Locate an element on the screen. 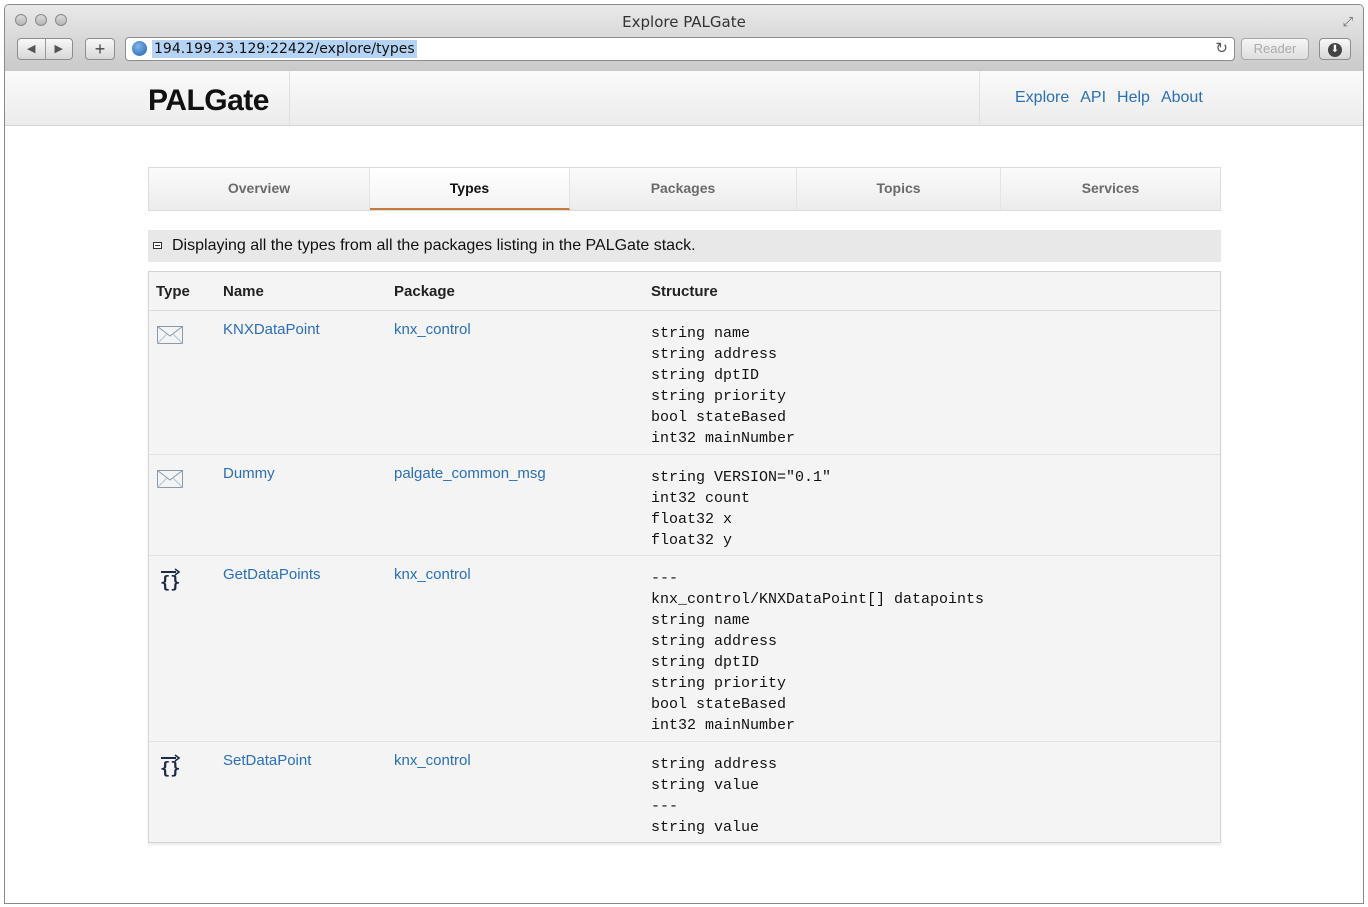 The height and width of the screenshot is (907, 1368). table-header: Type Name Package Structure is located at coordinates (684, 291).